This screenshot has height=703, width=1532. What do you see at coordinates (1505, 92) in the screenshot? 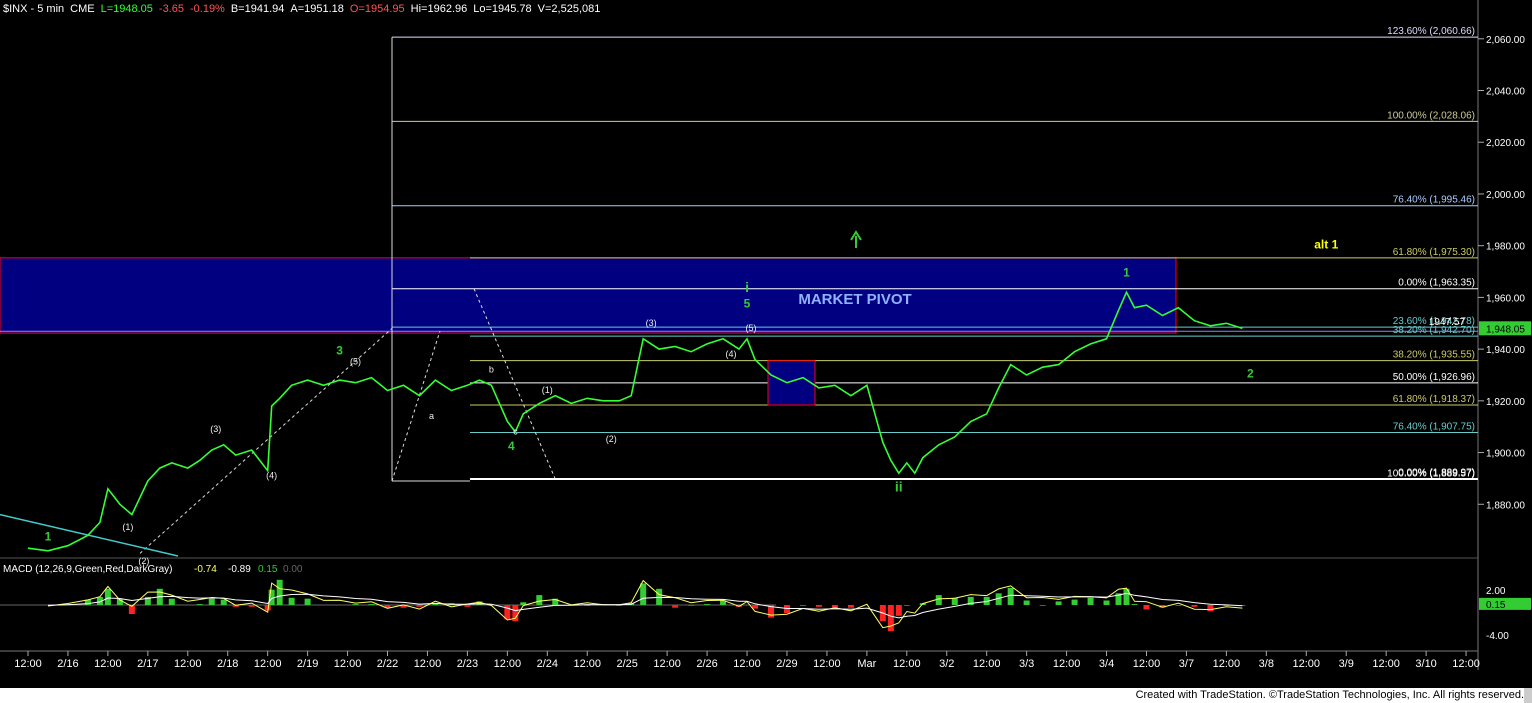
I see `y-tick-label: 2,040.00` at bounding box center [1505, 92].